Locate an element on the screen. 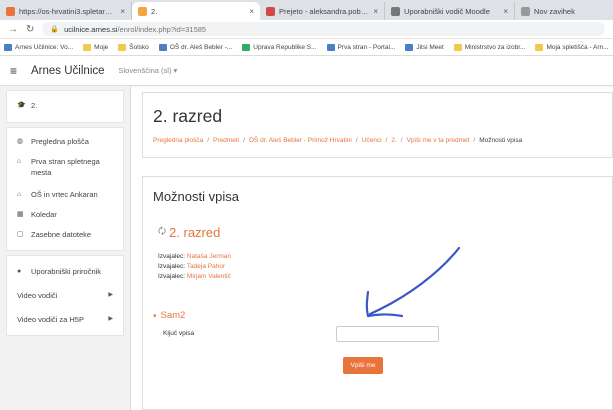 The height and width of the screenshot is (410, 613). tab-title: Uporabniški vodič Moodle is located at coordinates (447, 11).